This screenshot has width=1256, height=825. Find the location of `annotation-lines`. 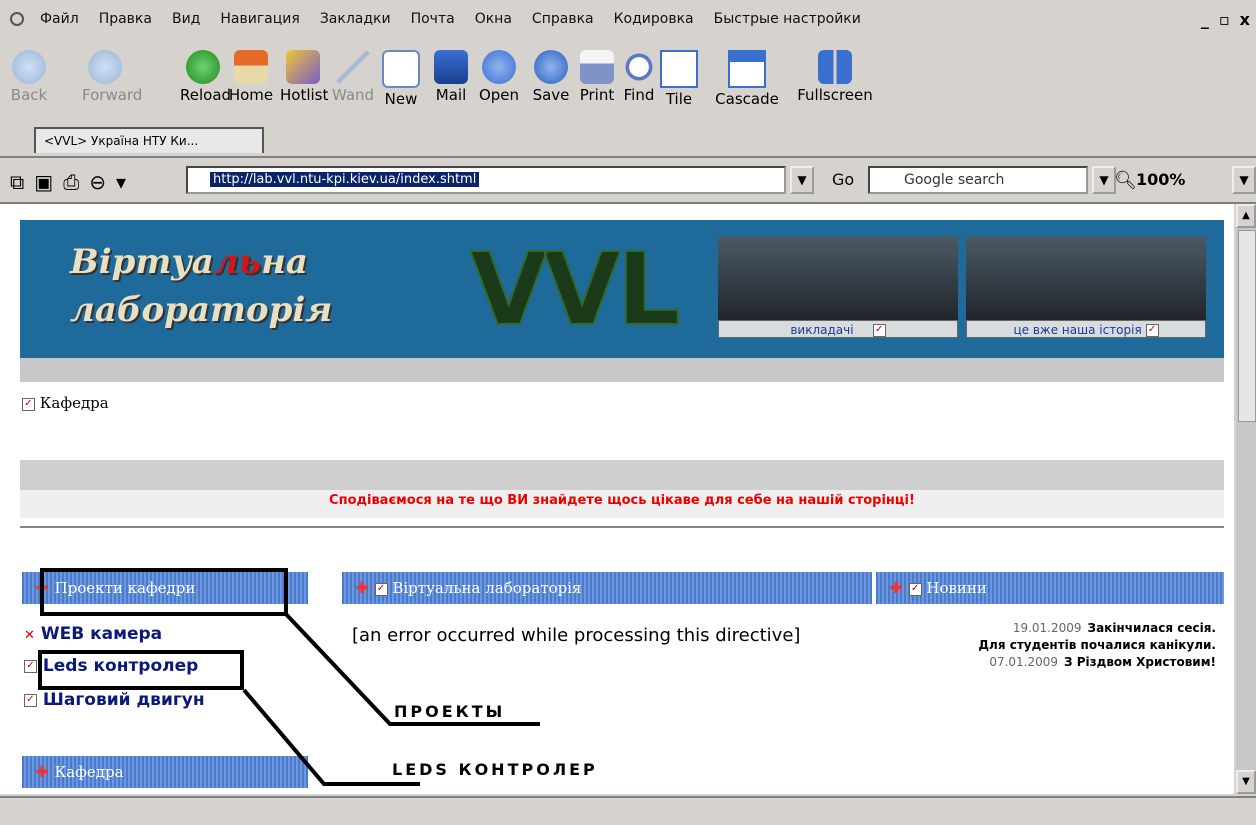

annotation-lines is located at coordinates (391, 698).